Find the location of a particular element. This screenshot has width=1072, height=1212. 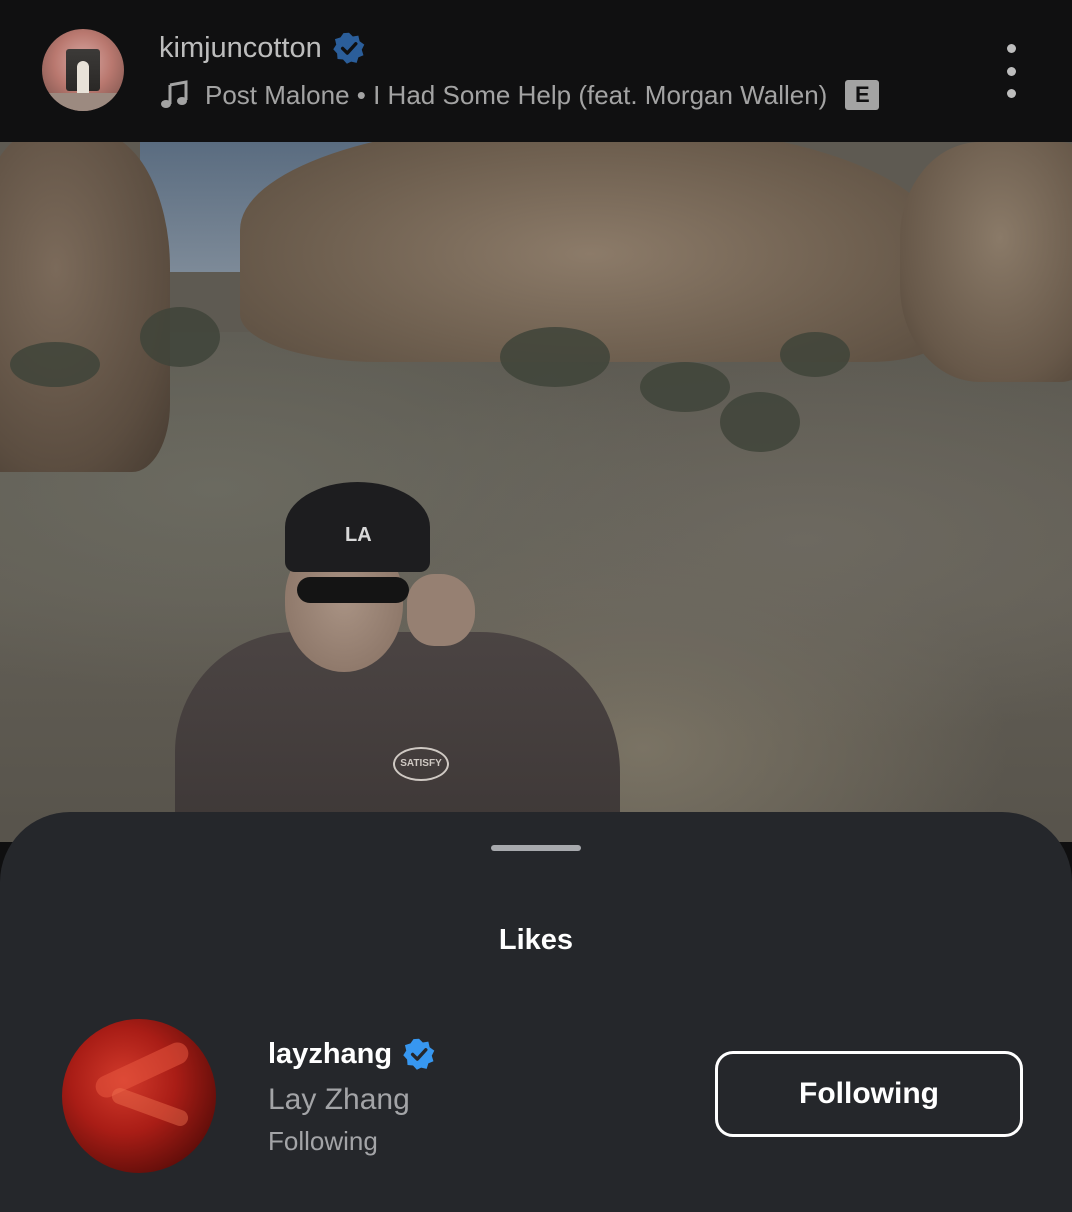

author-username: kimjuncotton is located at coordinates (240, 48).